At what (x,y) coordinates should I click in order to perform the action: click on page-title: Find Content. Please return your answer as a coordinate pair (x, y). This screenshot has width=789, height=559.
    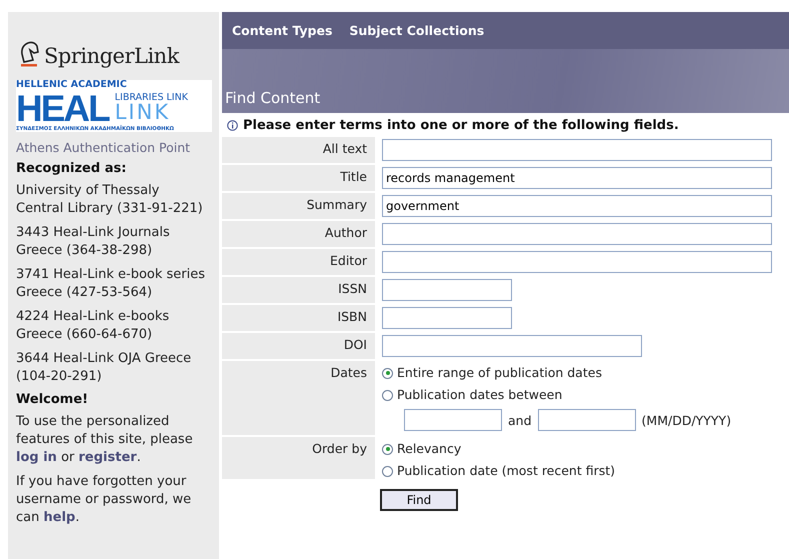
    Looking at the image, I should click on (272, 98).